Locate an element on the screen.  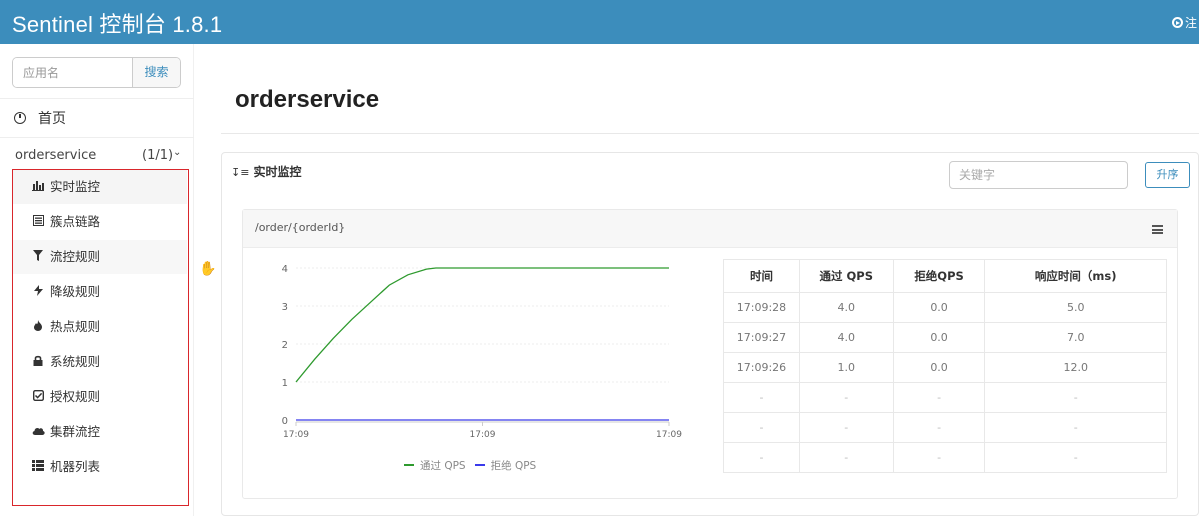
menu-label: 簇点链路 is located at coordinates (75, 221).